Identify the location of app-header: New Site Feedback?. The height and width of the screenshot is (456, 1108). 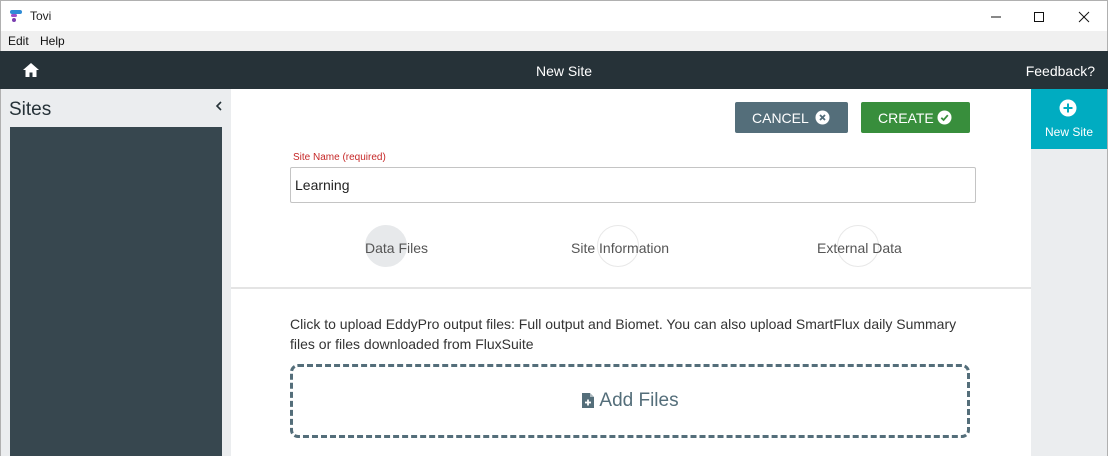
(554, 70).